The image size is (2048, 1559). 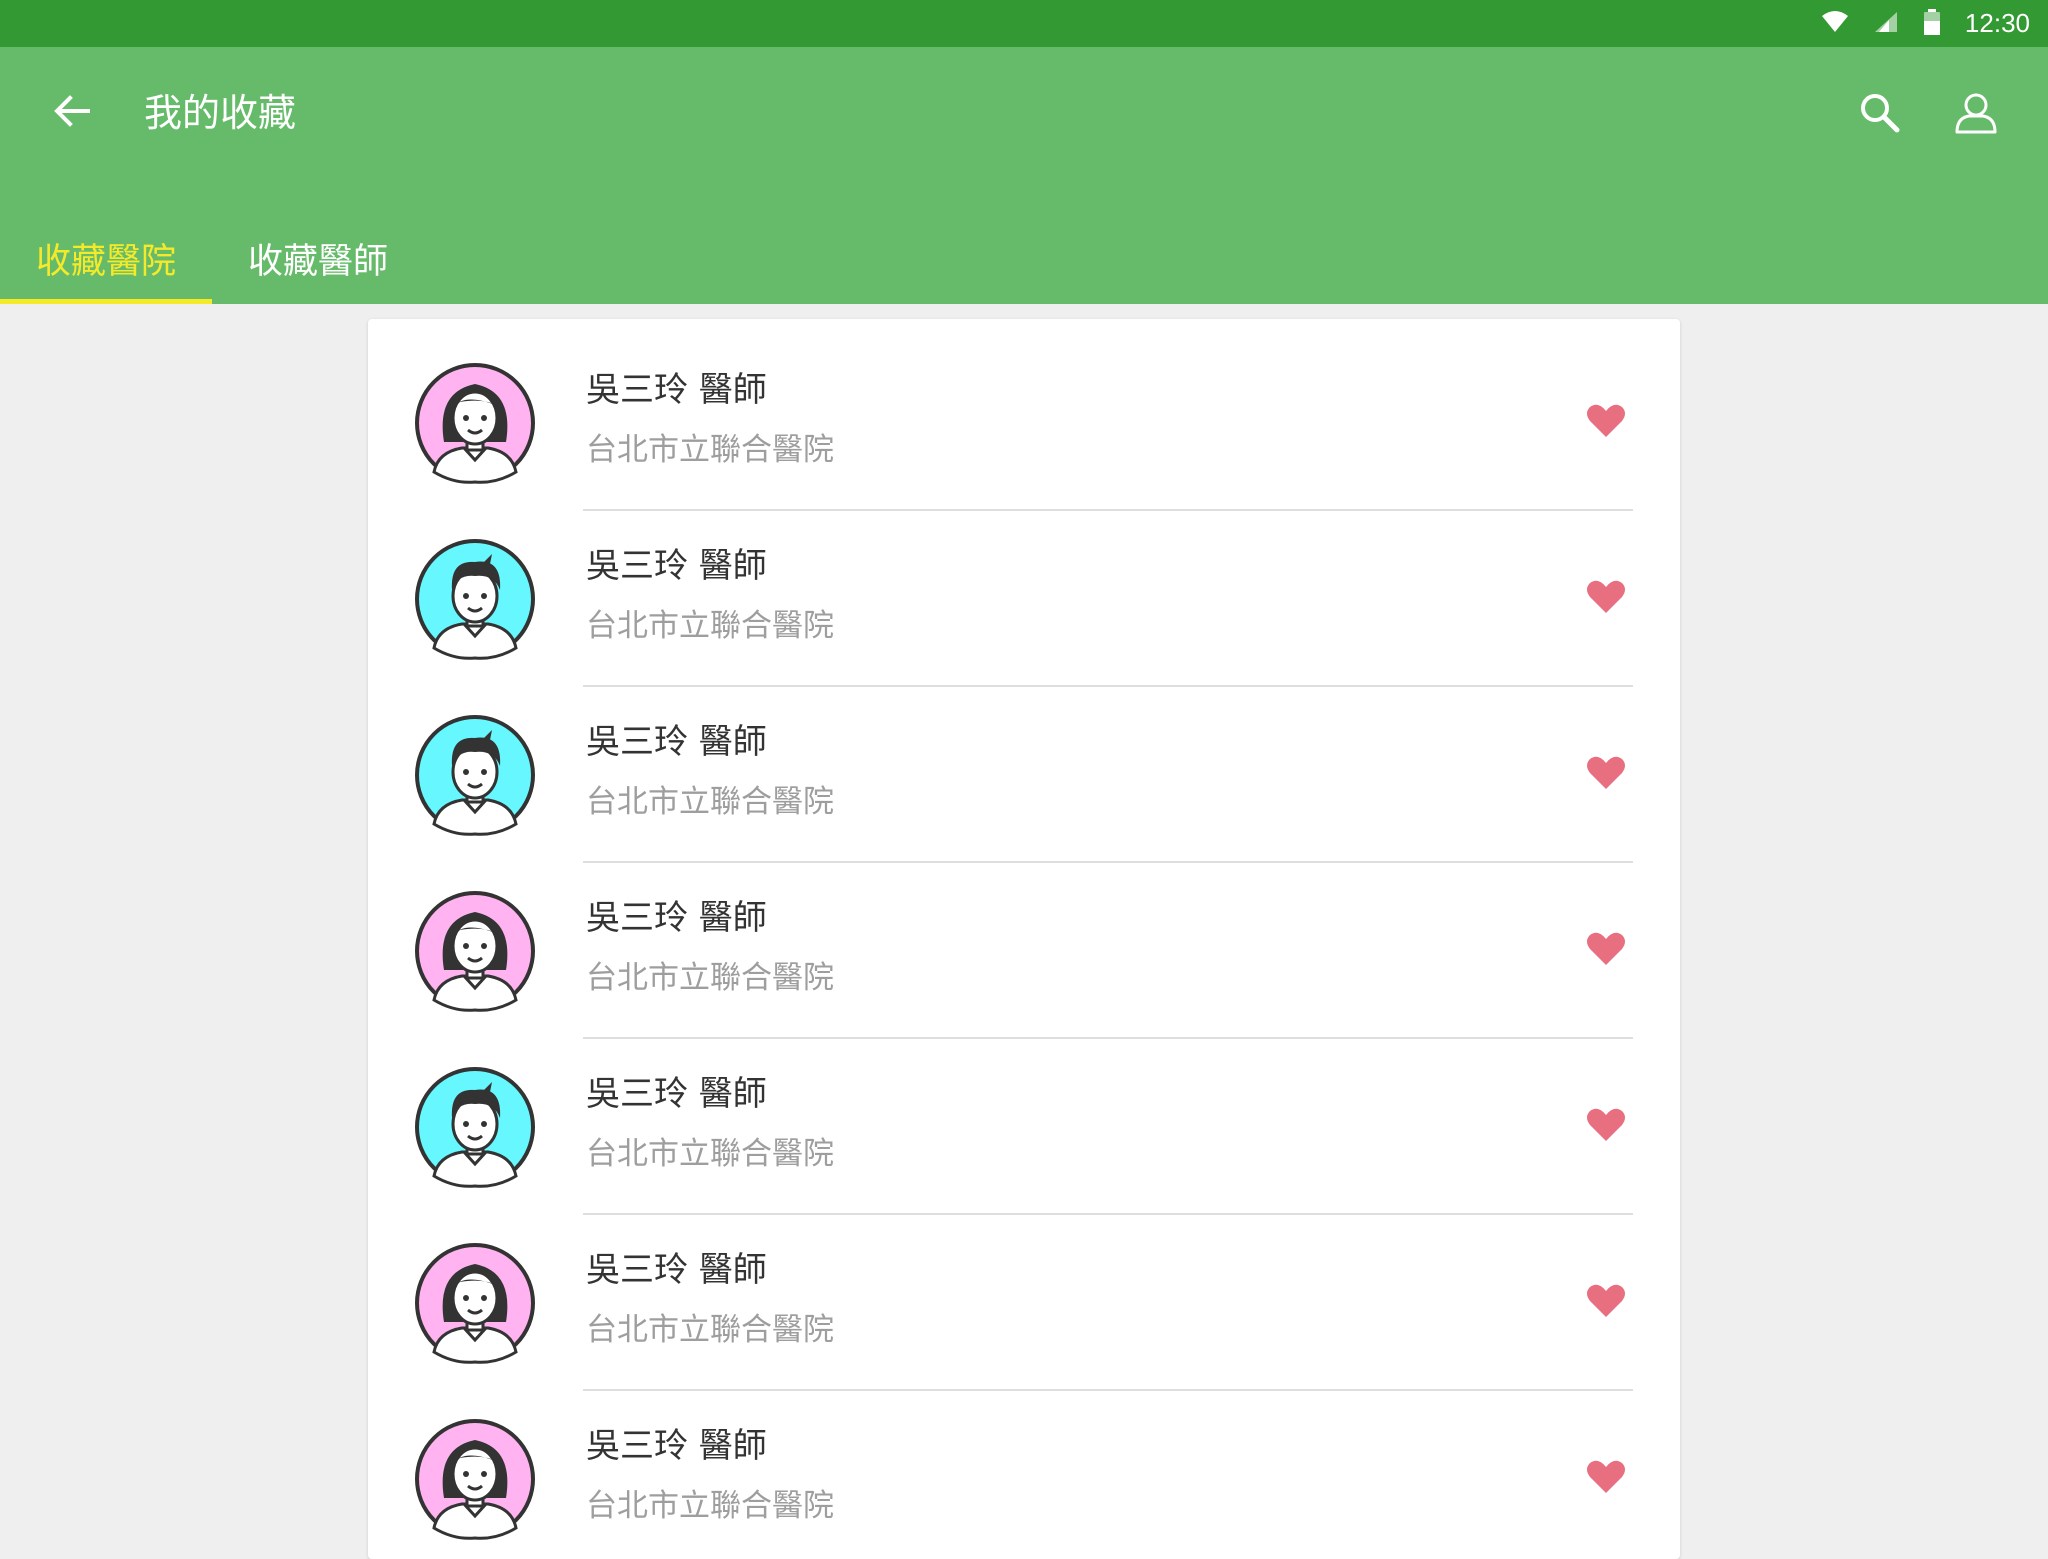 I want to click on search-icon, so click(x=1880, y=113).